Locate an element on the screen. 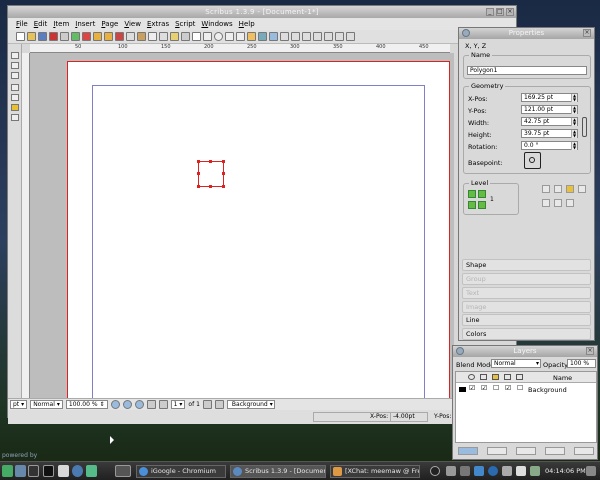  menu-edit: Edit is located at coordinates (41, 24).